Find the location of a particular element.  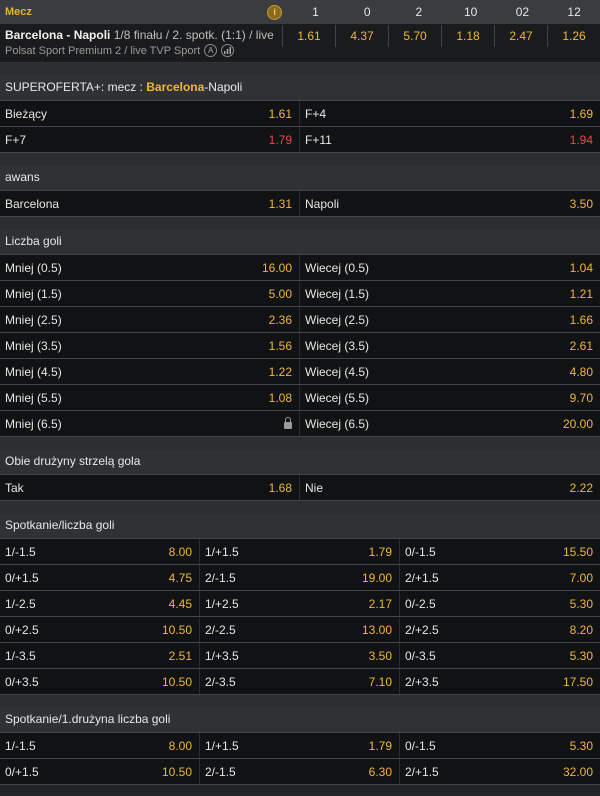

bet-option: 0/+3.5 10.50 is located at coordinates (100, 681).